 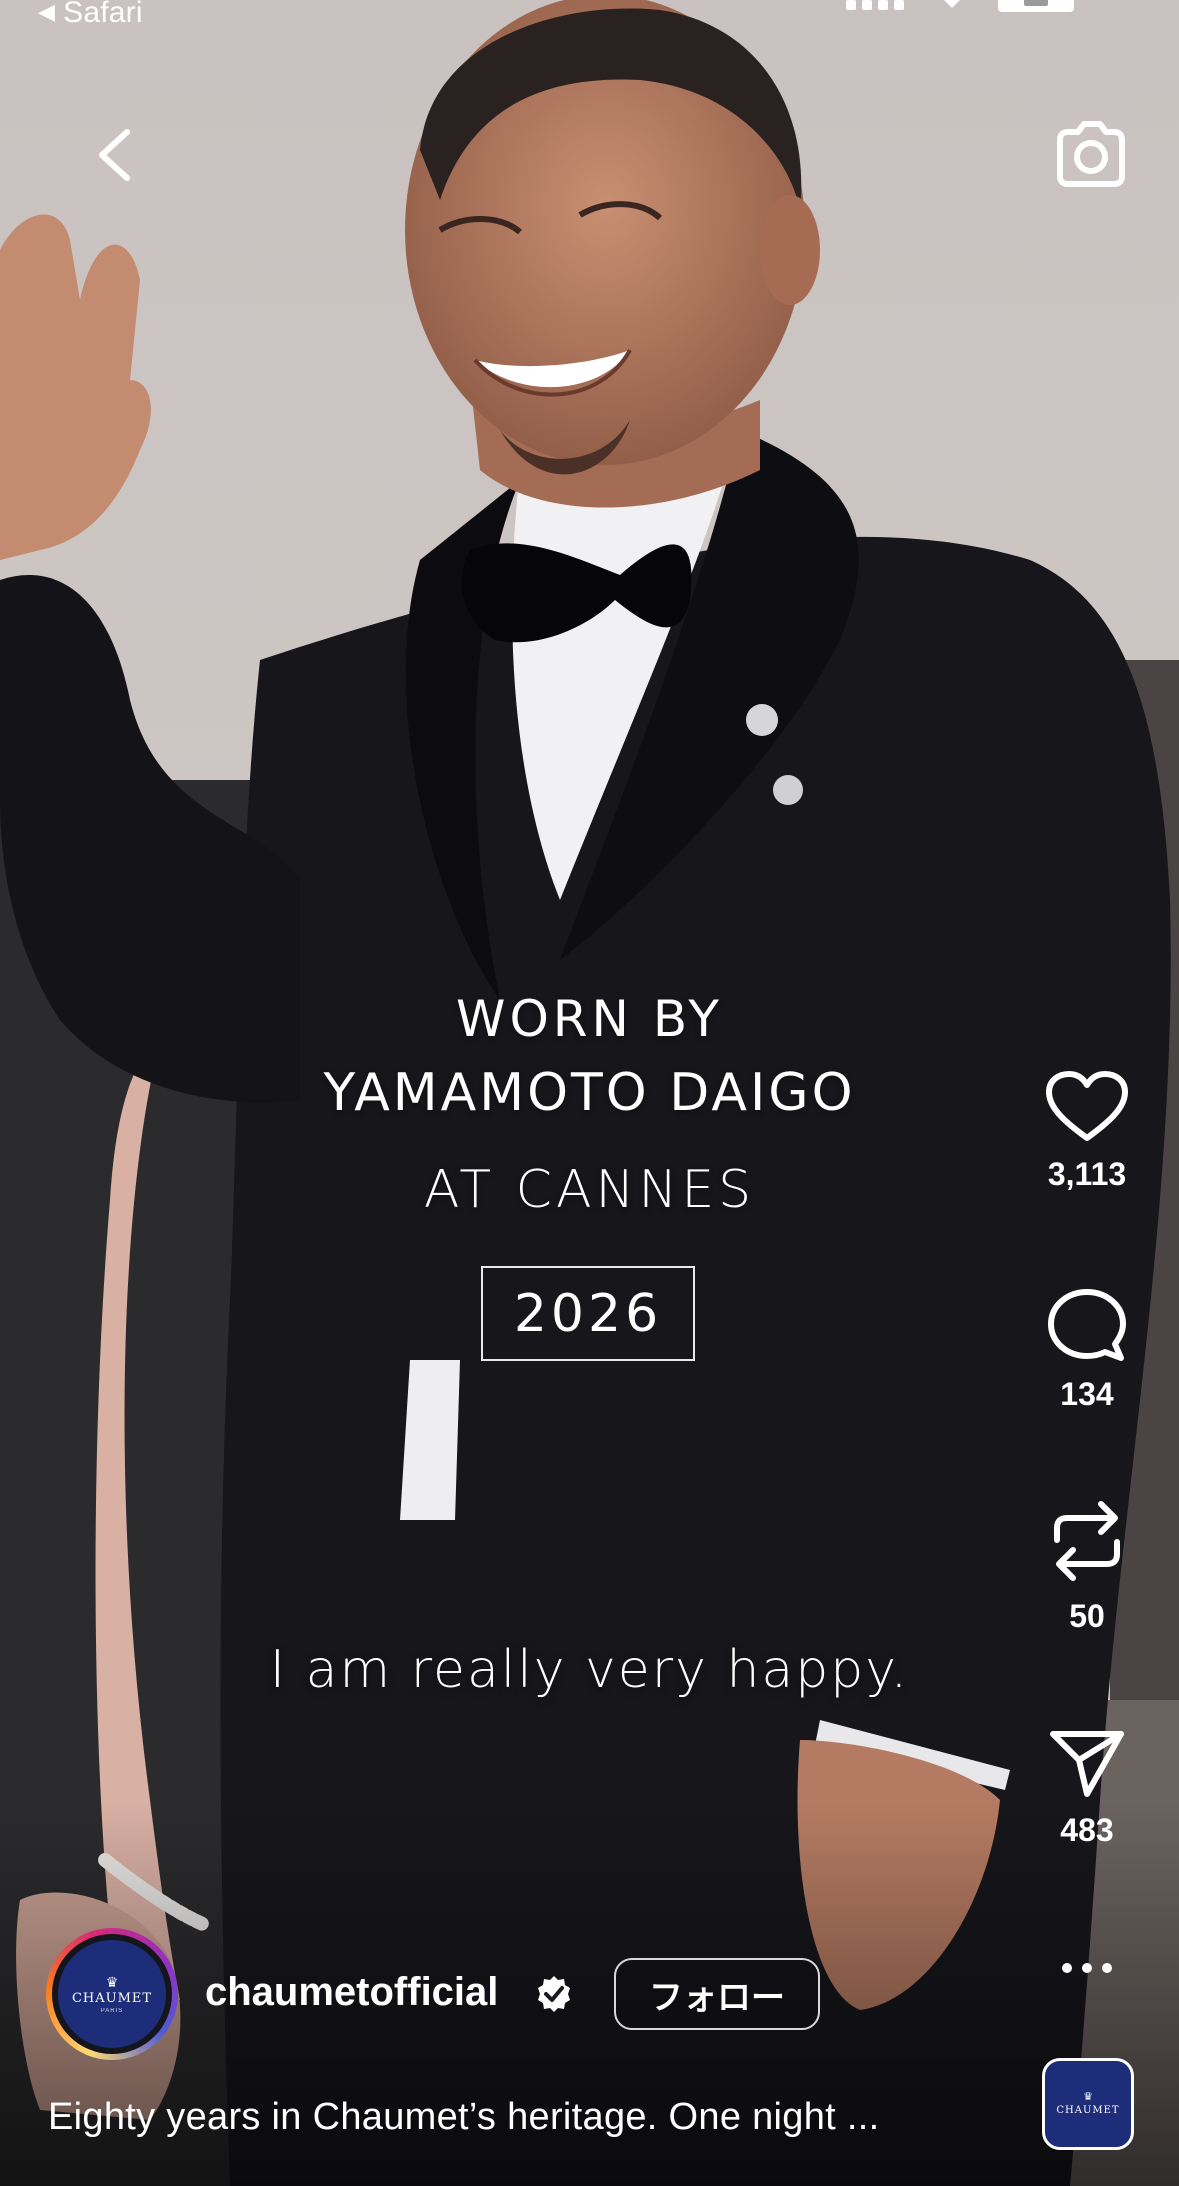 What do you see at coordinates (112, 1998) in the screenshot?
I see `avatar-brand-text: CHAUMET` at bounding box center [112, 1998].